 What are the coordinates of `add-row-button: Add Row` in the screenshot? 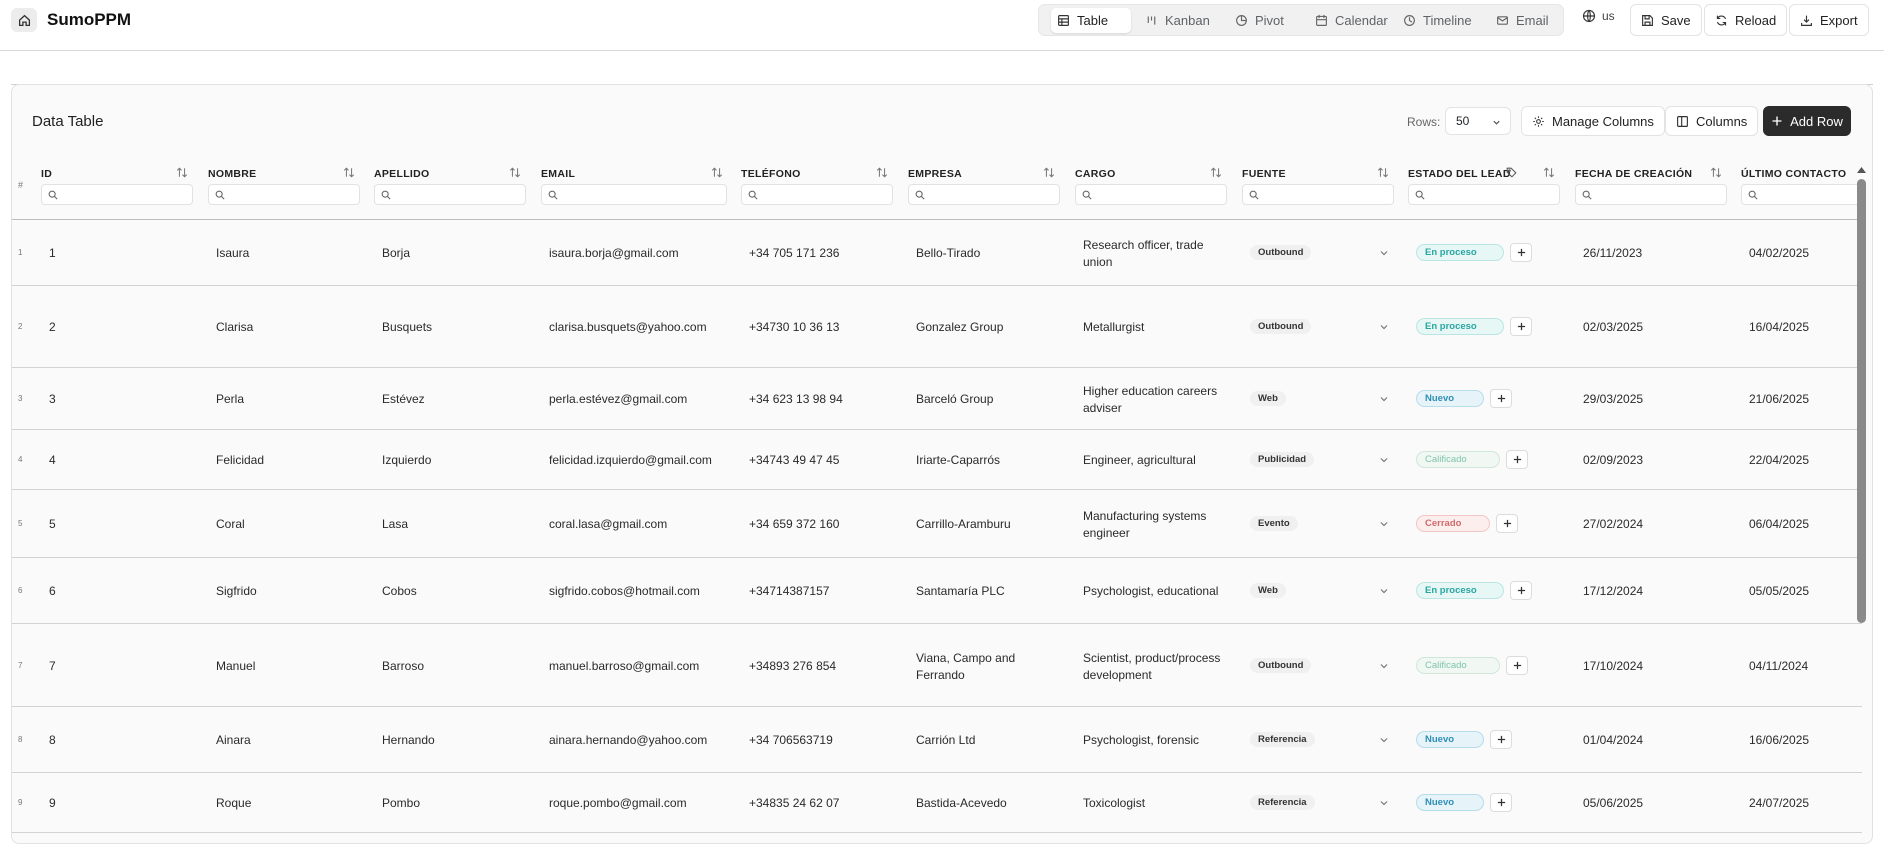 It's located at (1807, 121).